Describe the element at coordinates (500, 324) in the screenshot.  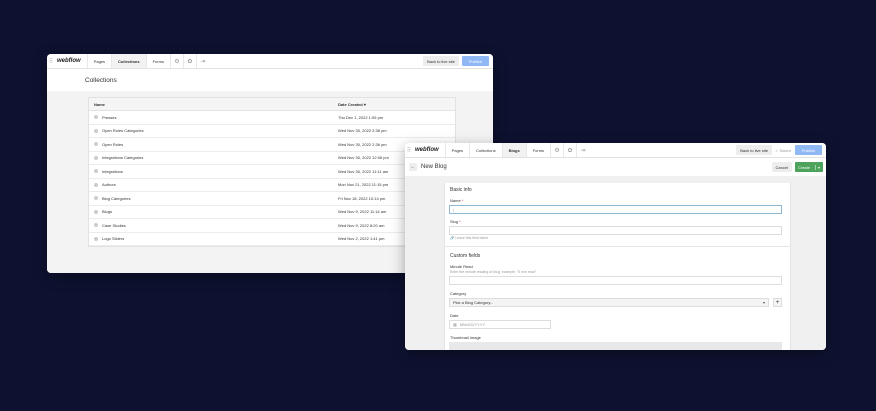
I see `date-input: ▦ MM/DD/YYYY` at that location.